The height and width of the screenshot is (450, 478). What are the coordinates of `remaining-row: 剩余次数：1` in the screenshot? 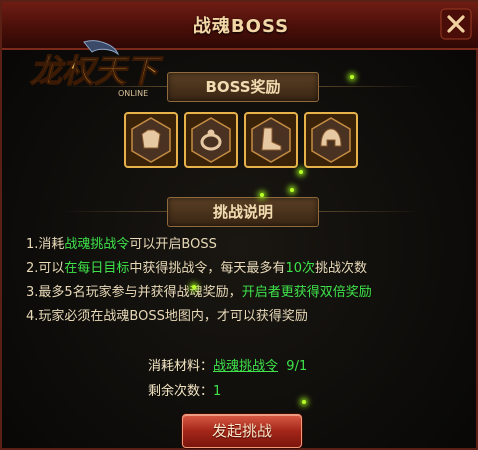 It's located at (184, 392).